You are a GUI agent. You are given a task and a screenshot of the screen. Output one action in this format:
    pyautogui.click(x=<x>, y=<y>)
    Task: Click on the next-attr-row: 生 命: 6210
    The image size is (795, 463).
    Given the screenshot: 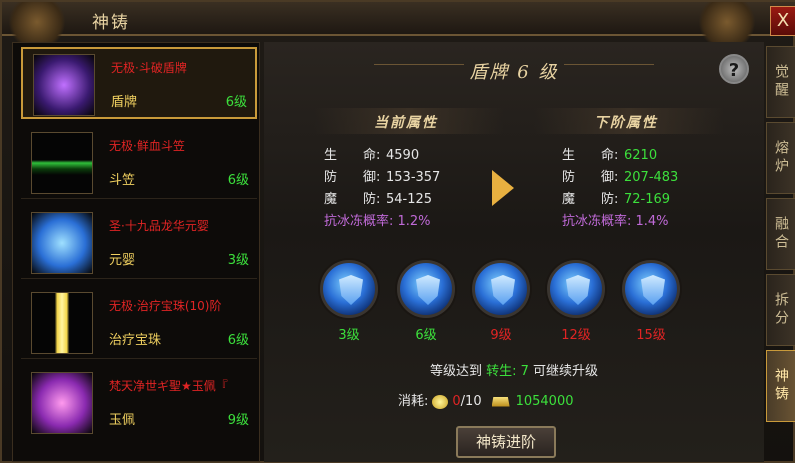 What is the action you would take?
    pyautogui.click(x=610, y=155)
    